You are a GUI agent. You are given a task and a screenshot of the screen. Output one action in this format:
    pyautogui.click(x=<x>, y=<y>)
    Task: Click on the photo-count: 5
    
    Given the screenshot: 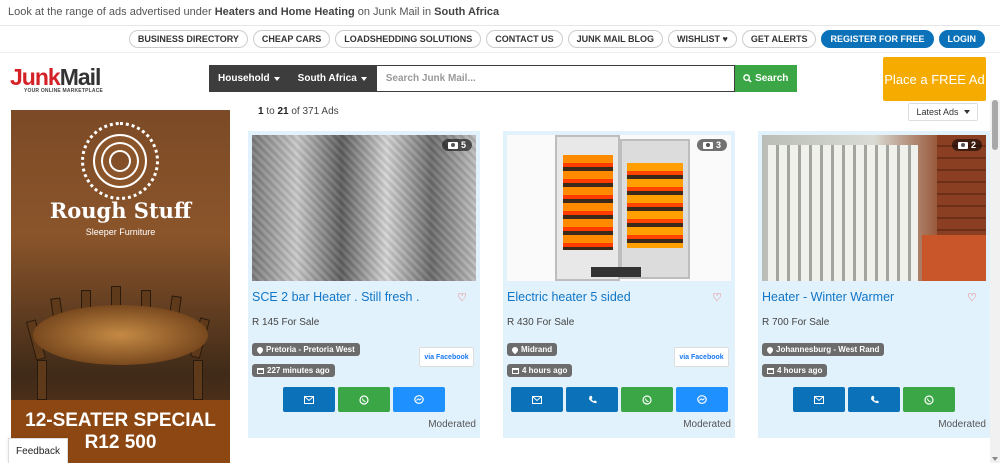 What is the action you would take?
    pyautogui.click(x=463, y=145)
    